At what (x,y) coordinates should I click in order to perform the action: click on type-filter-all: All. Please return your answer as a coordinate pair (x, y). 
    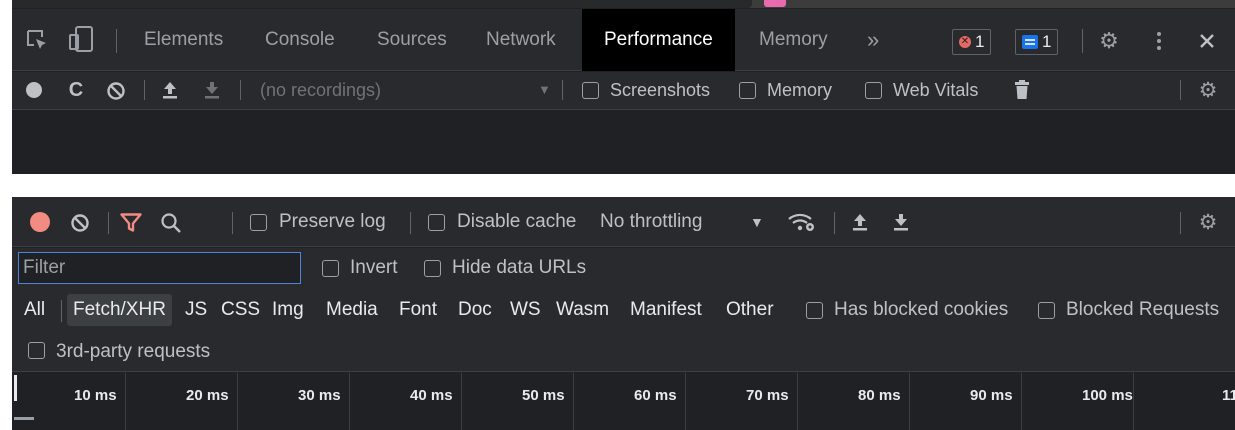
    Looking at the image, I should click on (34, 310).